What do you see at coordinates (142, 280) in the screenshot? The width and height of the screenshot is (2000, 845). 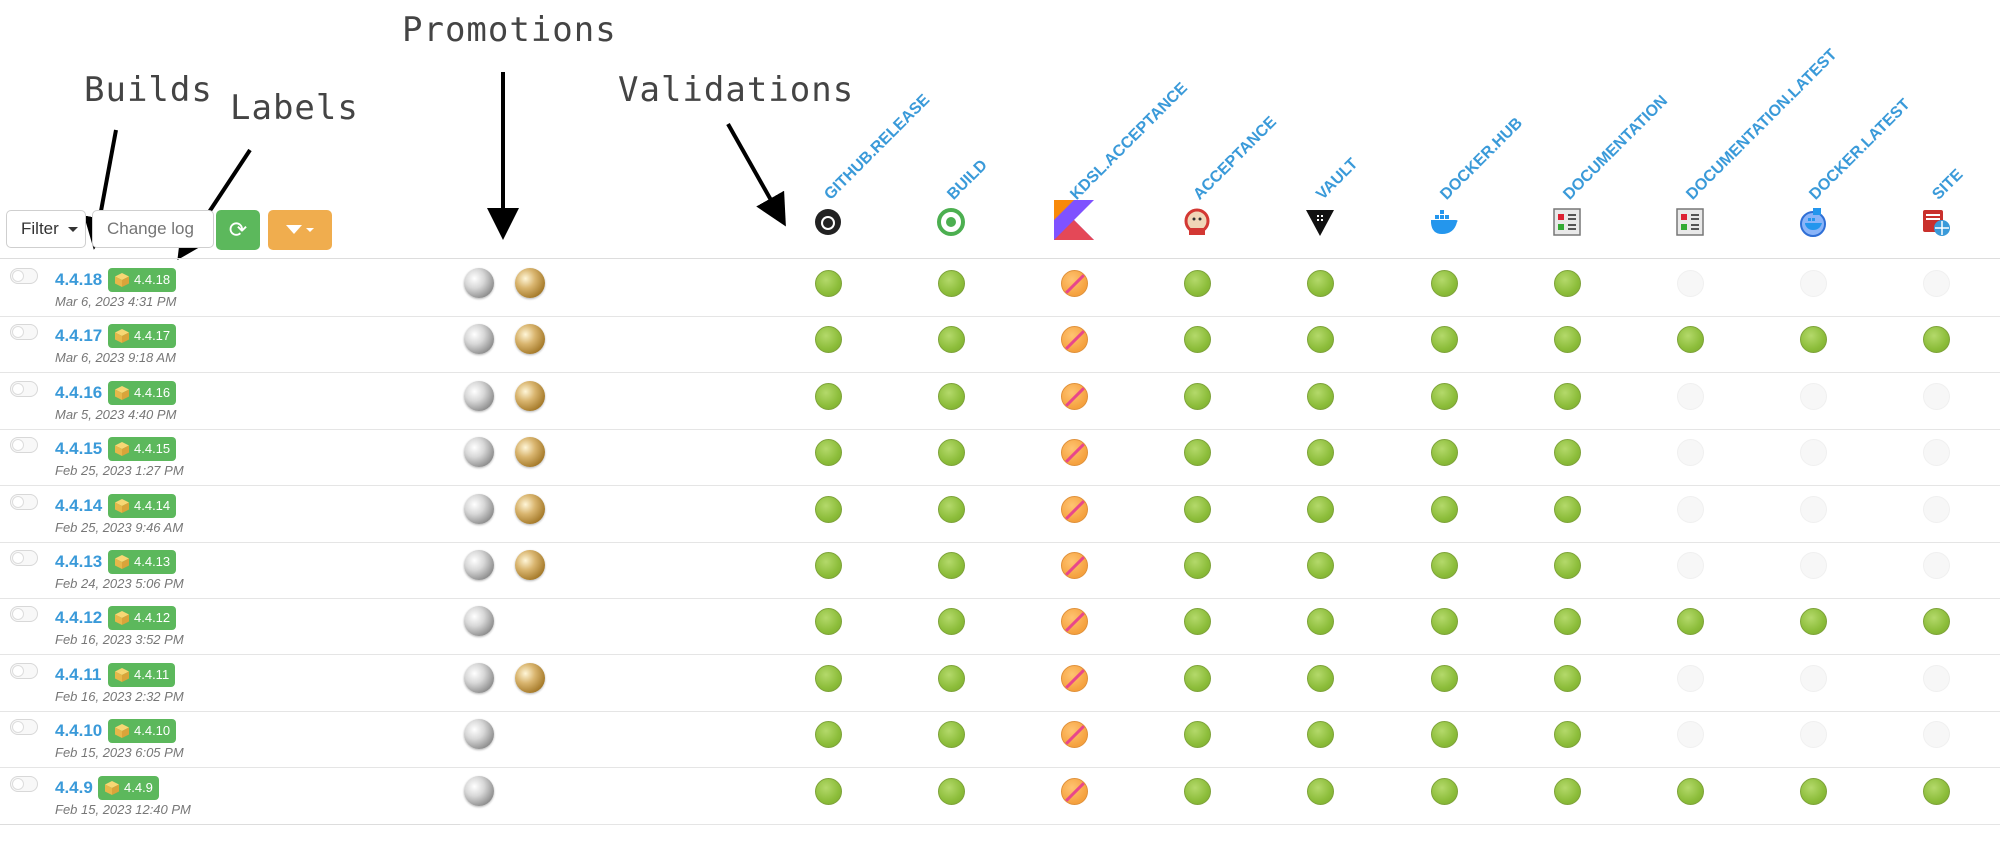 I see `build-label-badge: 4.4.18` at bounding box center [142, 280].